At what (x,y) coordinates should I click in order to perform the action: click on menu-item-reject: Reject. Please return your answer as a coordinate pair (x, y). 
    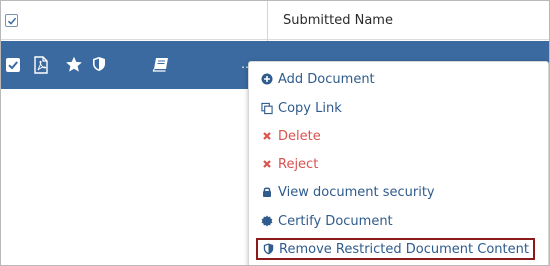
    Looking at the image, I should click on (289, 164).